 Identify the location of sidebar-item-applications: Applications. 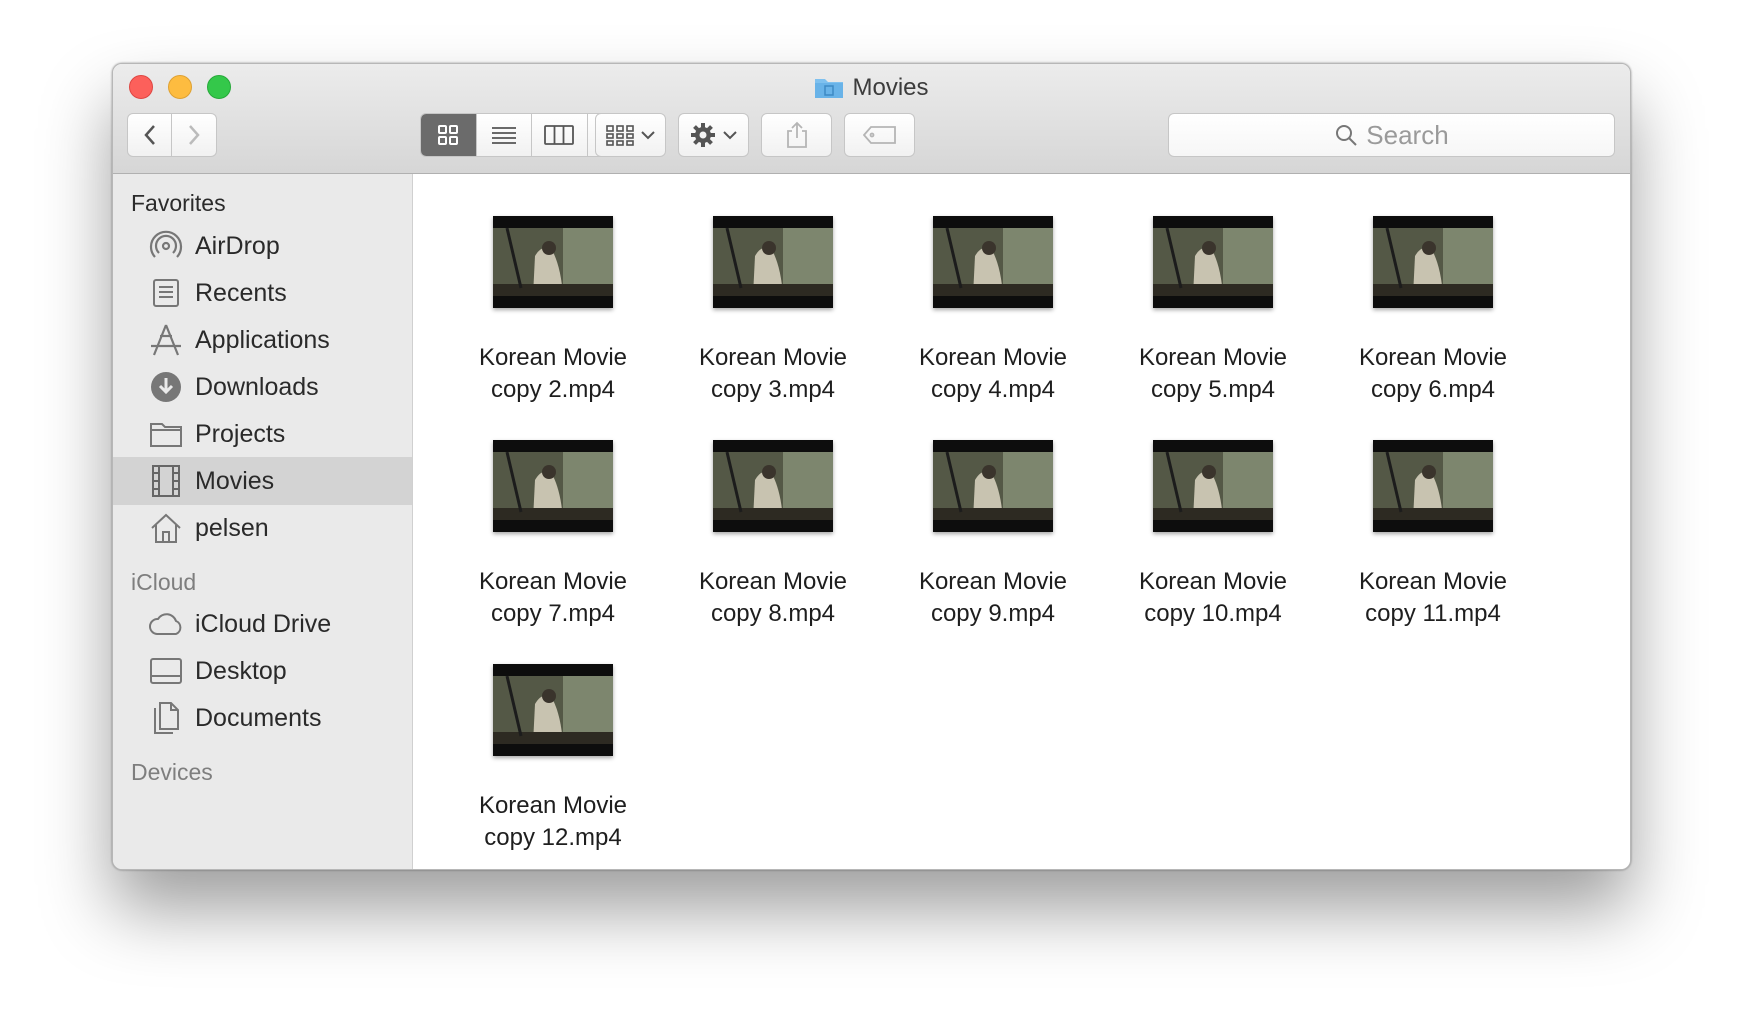
(262, 340).